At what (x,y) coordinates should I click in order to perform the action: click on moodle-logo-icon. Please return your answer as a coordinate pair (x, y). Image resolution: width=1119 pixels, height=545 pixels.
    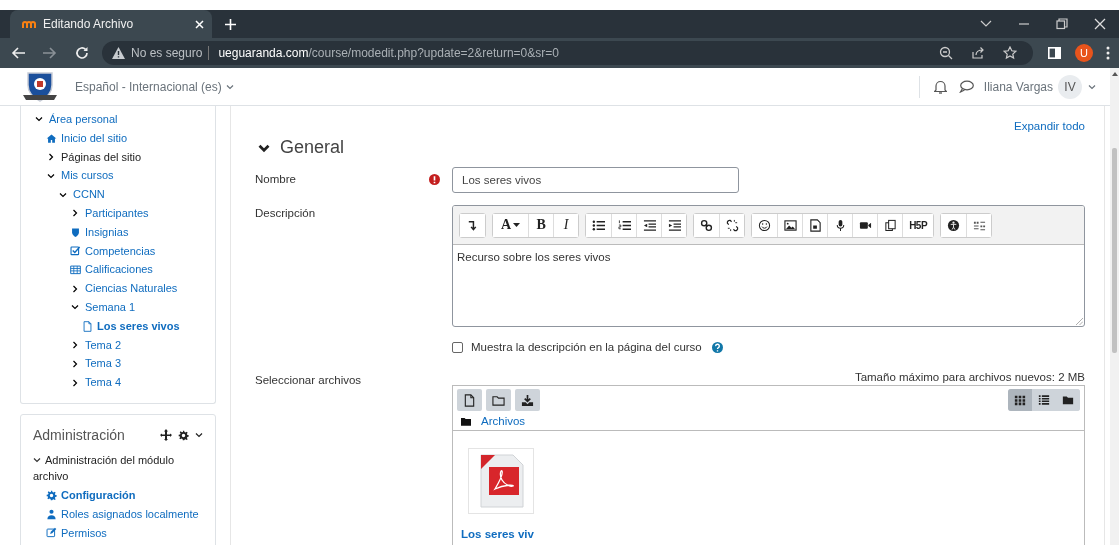
    Looking at the image, I should click on (29, 24).